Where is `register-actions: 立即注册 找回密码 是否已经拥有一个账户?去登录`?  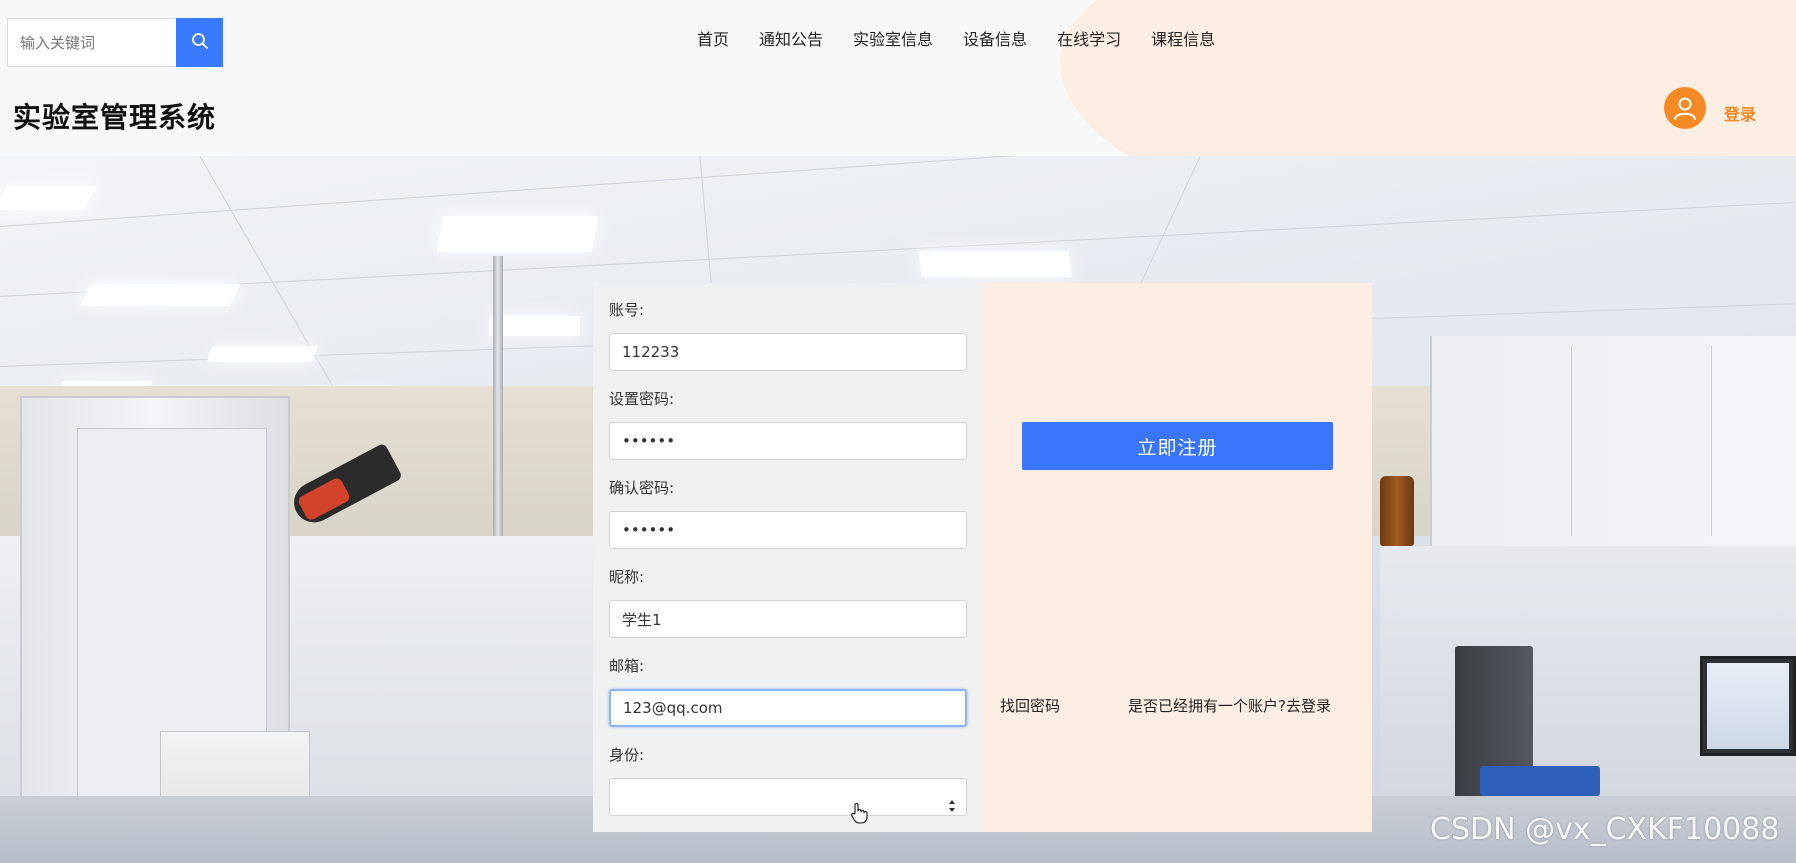 register-actions: 立即注册 找回密码 是否已经拥有一个账户?去登录 is located at coordinates (1177, 557).